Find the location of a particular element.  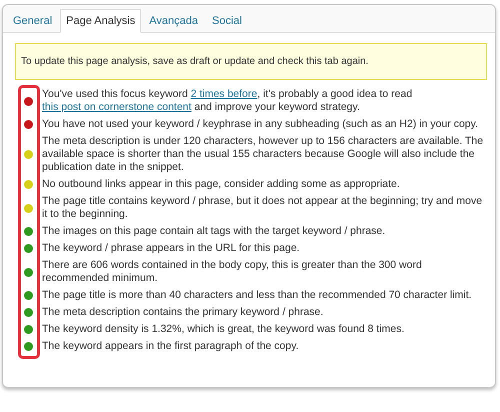

result-text: You have not used your keyword / keyphrase in any subheading (such as an H2) in your copy. is located at coordinates (259, 124).